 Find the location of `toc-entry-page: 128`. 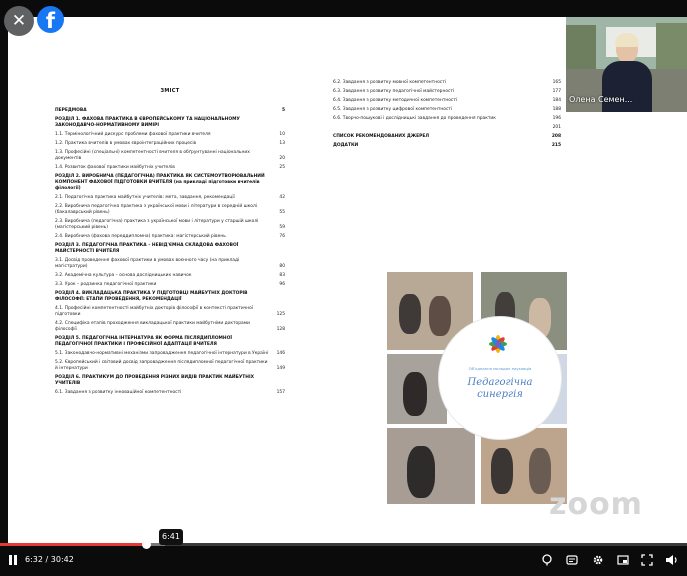

toc-entry-page: 128 is located at coordinates (280, 329).